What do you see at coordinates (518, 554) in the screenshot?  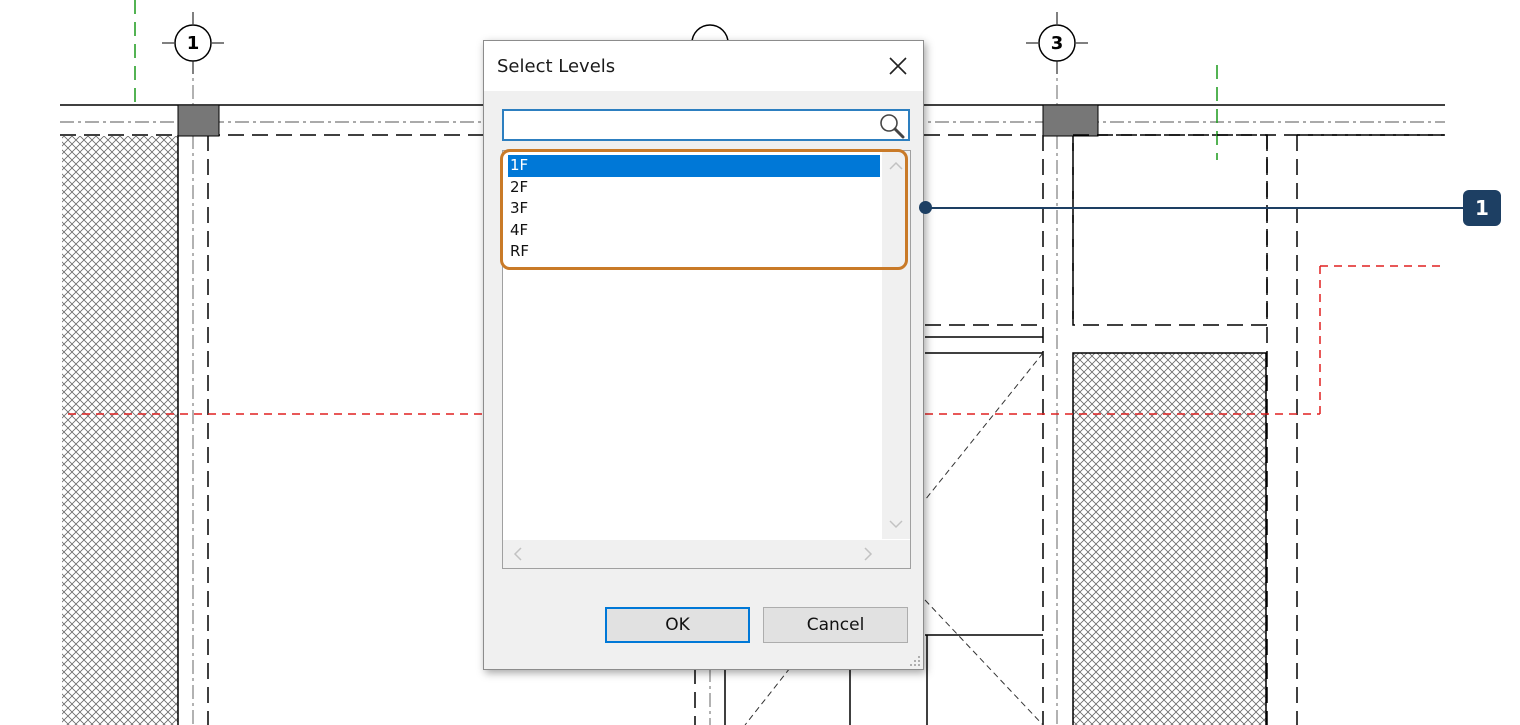 I see `chevron-left-icon` at bounding box center [518, 554].